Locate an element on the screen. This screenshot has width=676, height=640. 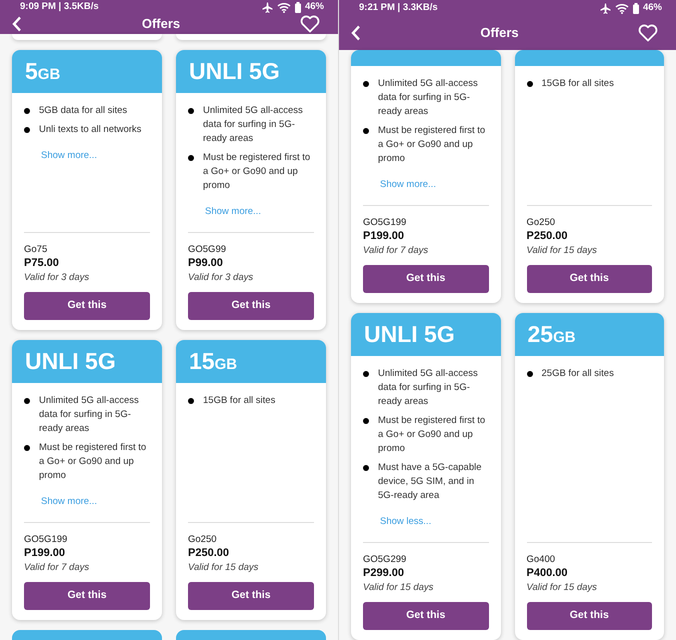
price: P99.00 is located at coordinates (206, 263).